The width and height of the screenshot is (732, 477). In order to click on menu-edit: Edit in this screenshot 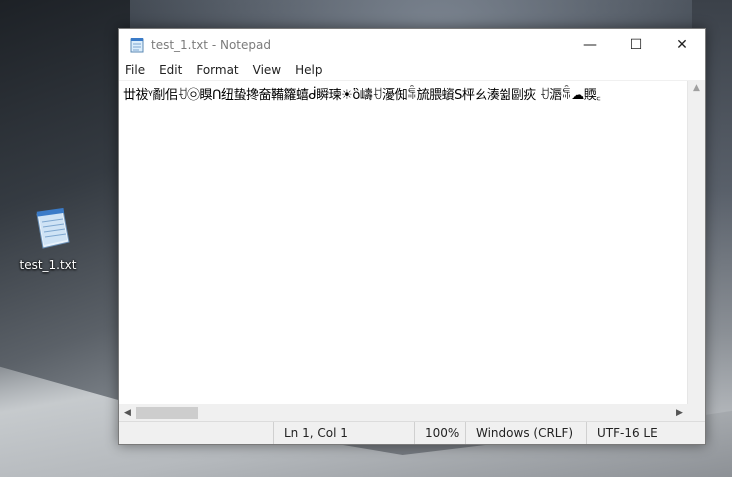, I will do `click(170, 70)`.